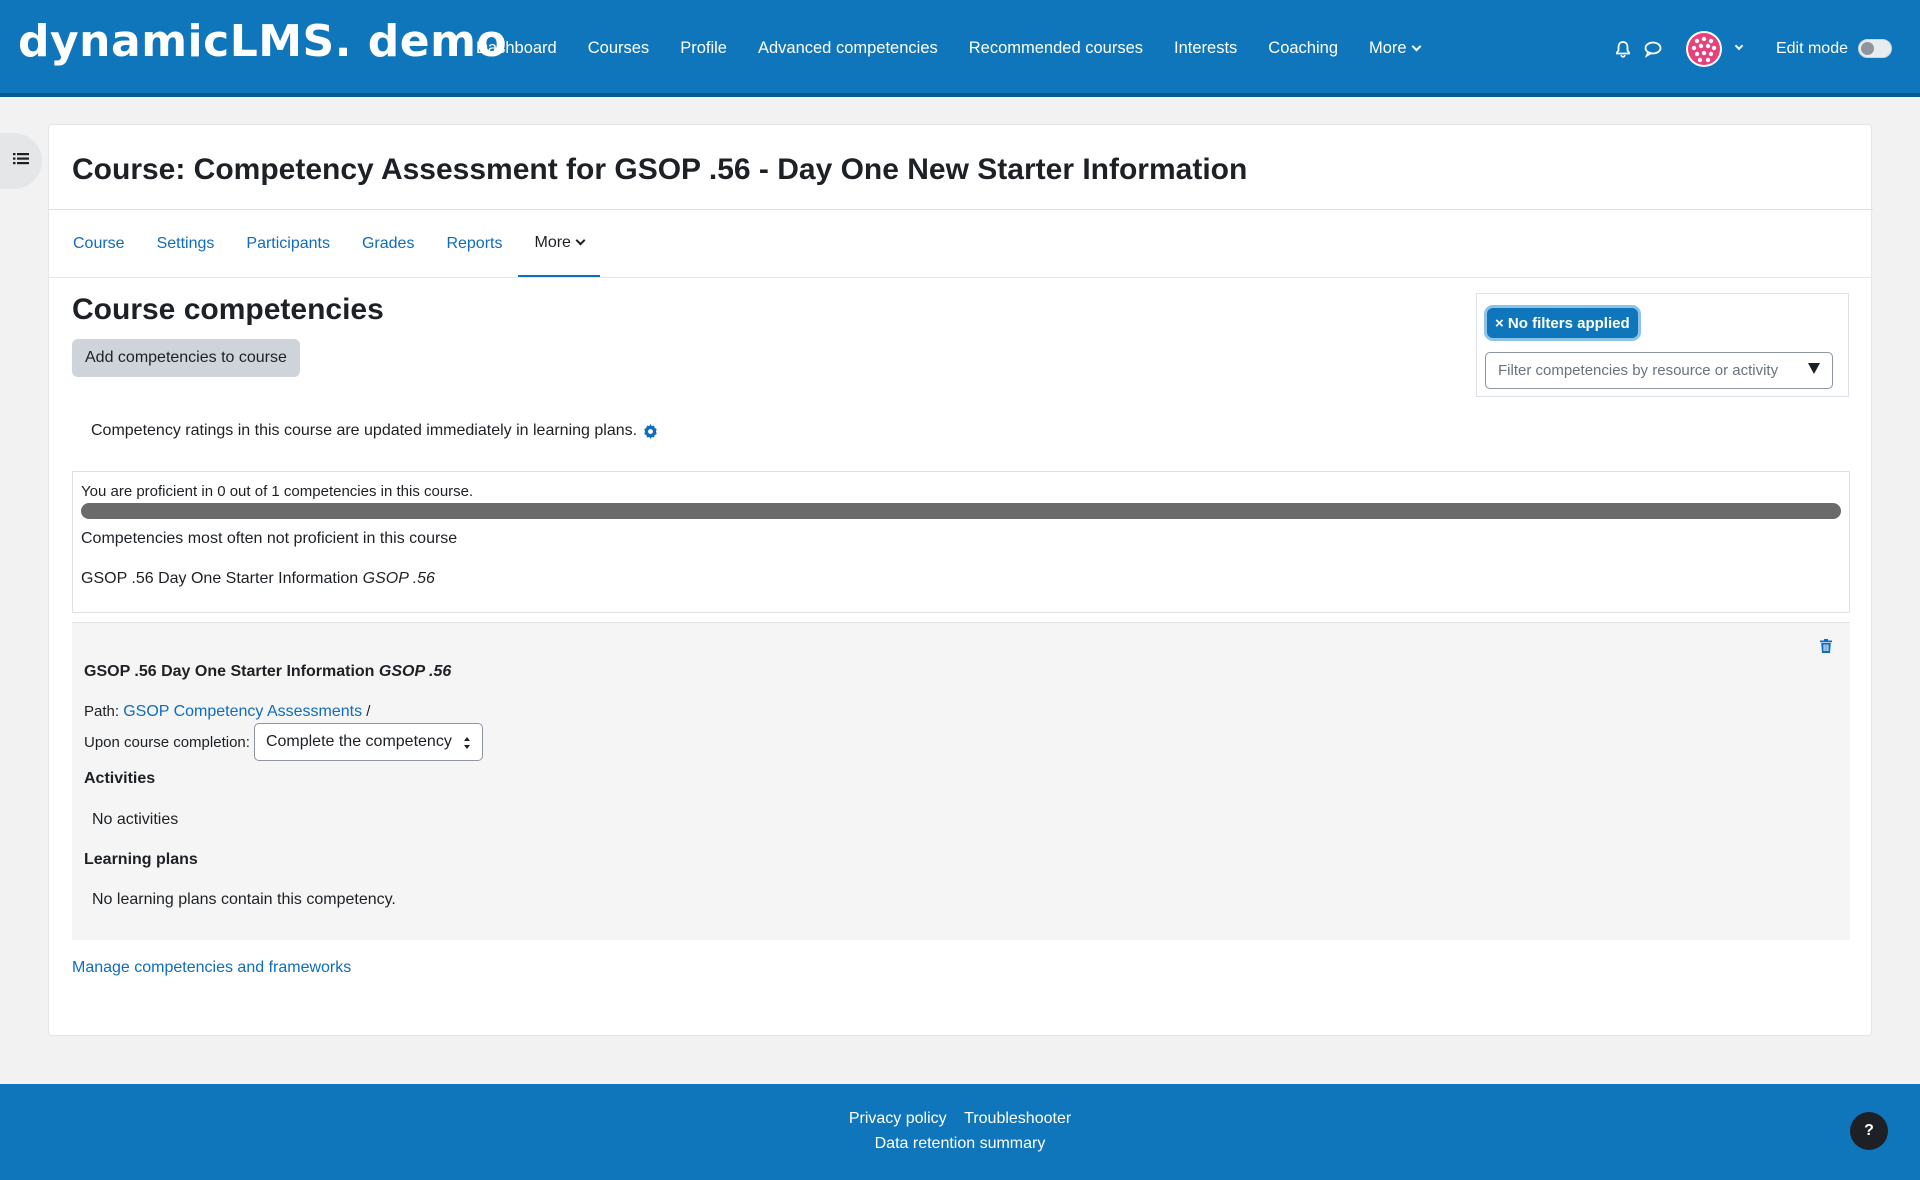 The height and width of the screenshot is (1180, 1920). Describe the element at coordinates (141, 859) in the screenshot. I see `learning-plans-heading: Learning plans` at that location.